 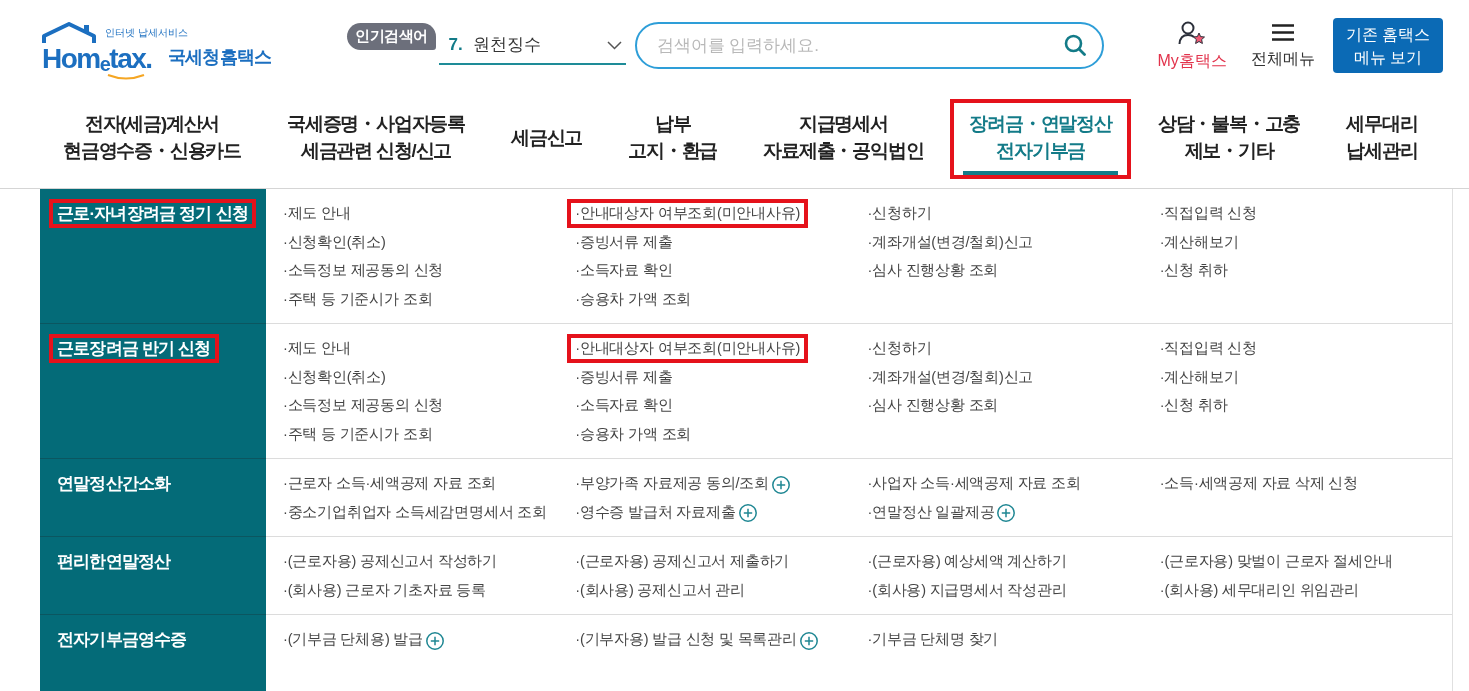 What do you see at coordinates (1040, 139) in the screenshot?
I see `nav-tab: 장려금・연말정산 전자기부금` at bounding box center [1040, 139].